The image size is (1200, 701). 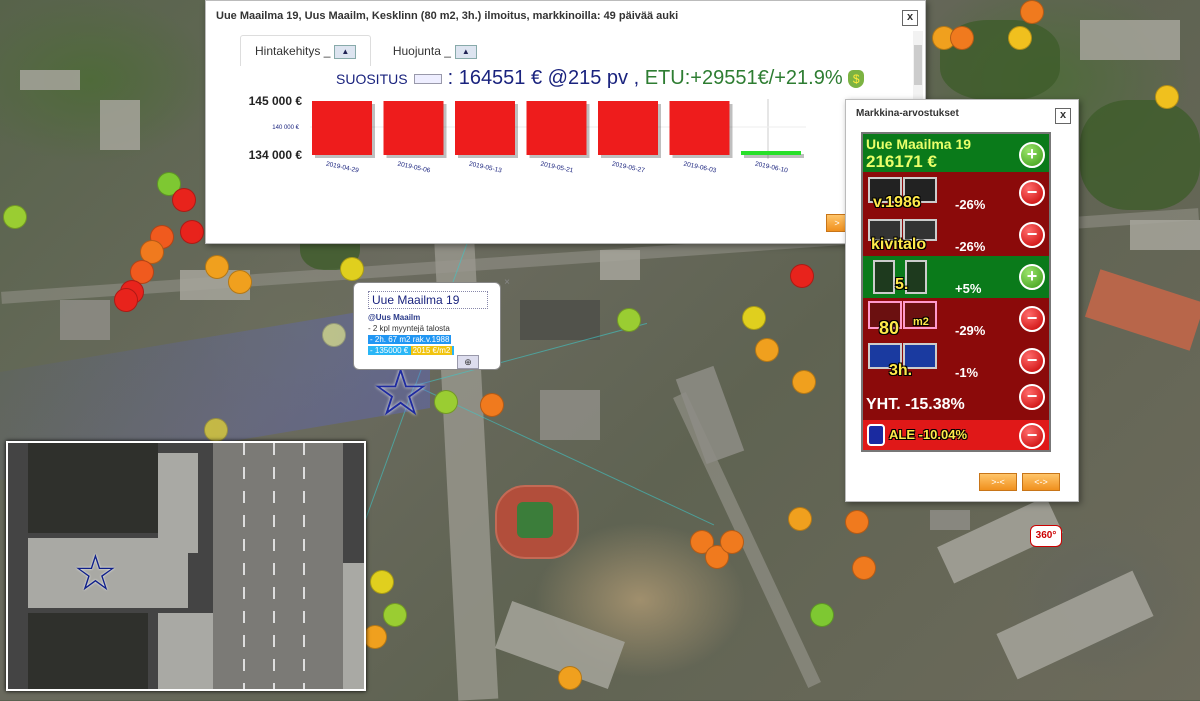 I want to click on 360-view-badge: 360°, so click(x=1046, y=536).